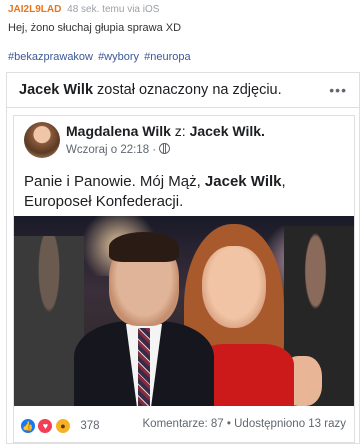  I want to click on man-hair, so click(144, 247).